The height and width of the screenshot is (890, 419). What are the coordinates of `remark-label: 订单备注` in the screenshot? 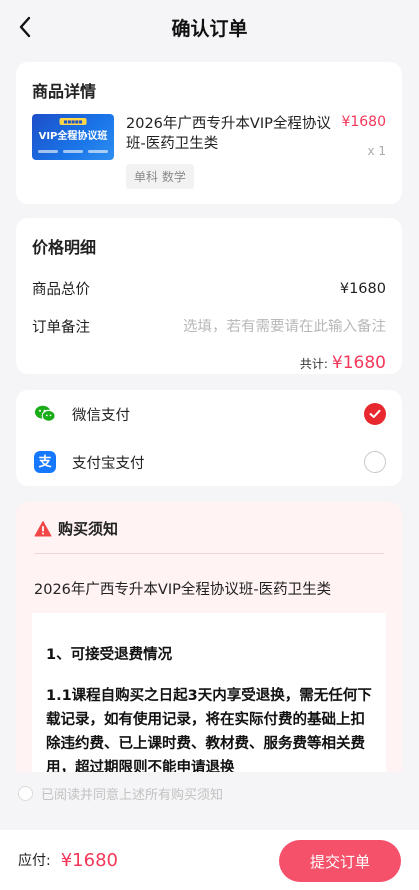 It's located at (61, 328).